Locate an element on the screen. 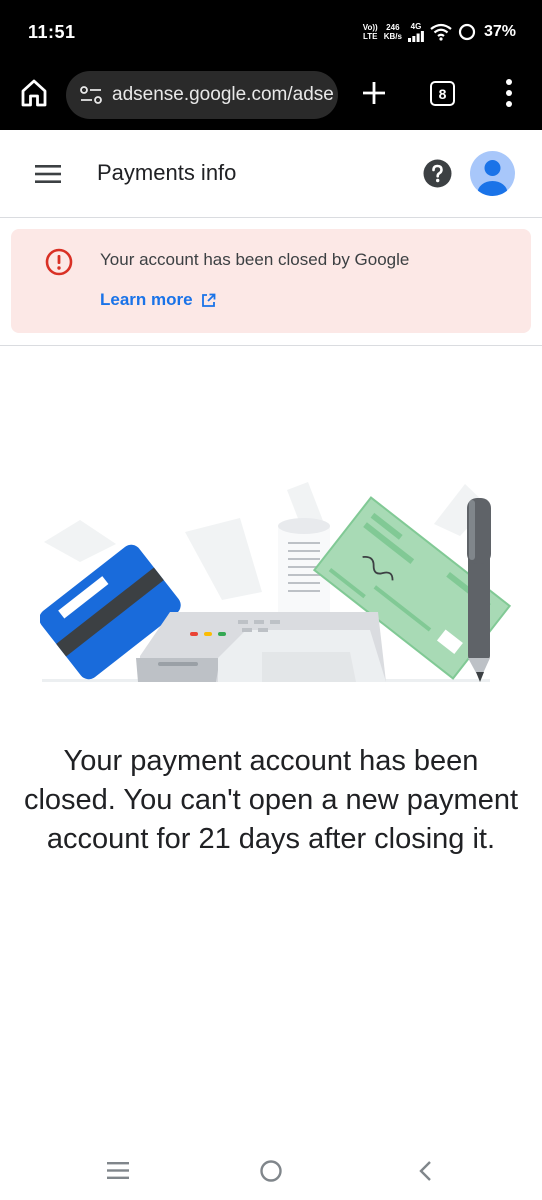  wifi-icon is located at coordinates (441, 32).